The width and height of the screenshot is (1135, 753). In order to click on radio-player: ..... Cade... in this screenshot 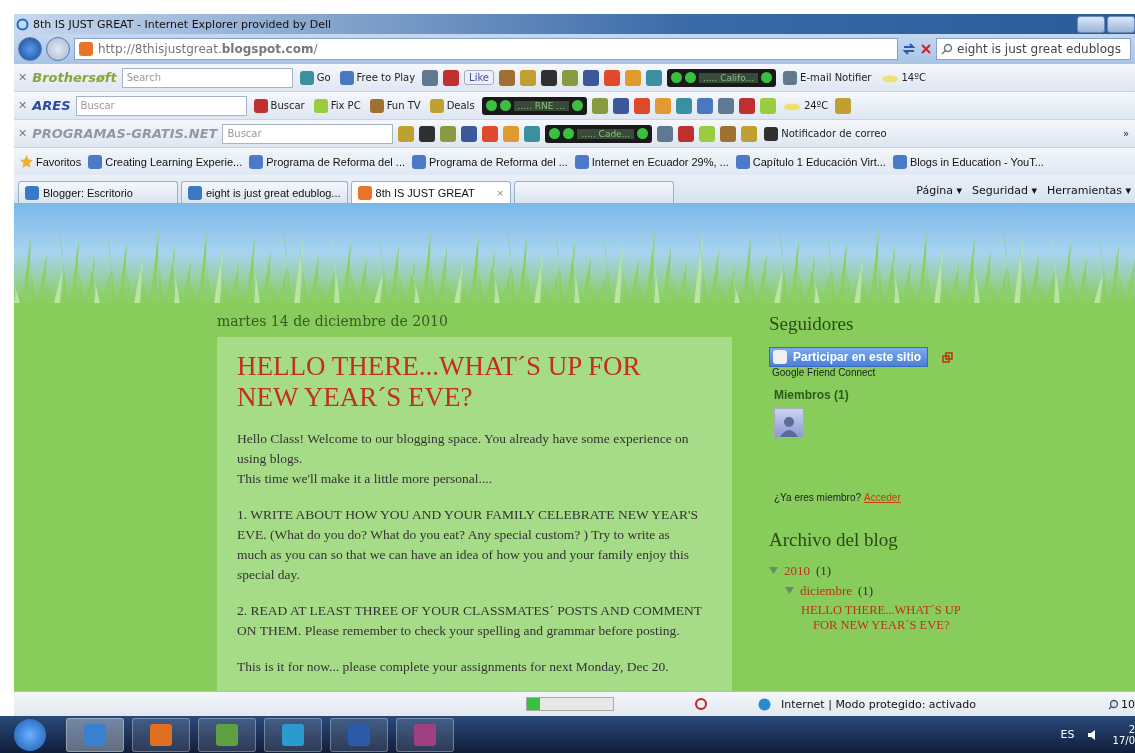, I will do `click(599, 133)`.